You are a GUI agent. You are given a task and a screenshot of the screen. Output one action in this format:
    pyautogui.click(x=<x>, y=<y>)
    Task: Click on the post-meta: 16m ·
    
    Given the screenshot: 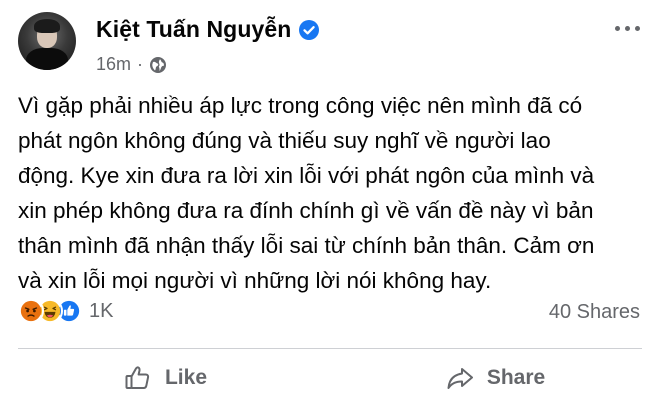 What is the action you would take?
    pyautogui.click(x=131, y=64)
    